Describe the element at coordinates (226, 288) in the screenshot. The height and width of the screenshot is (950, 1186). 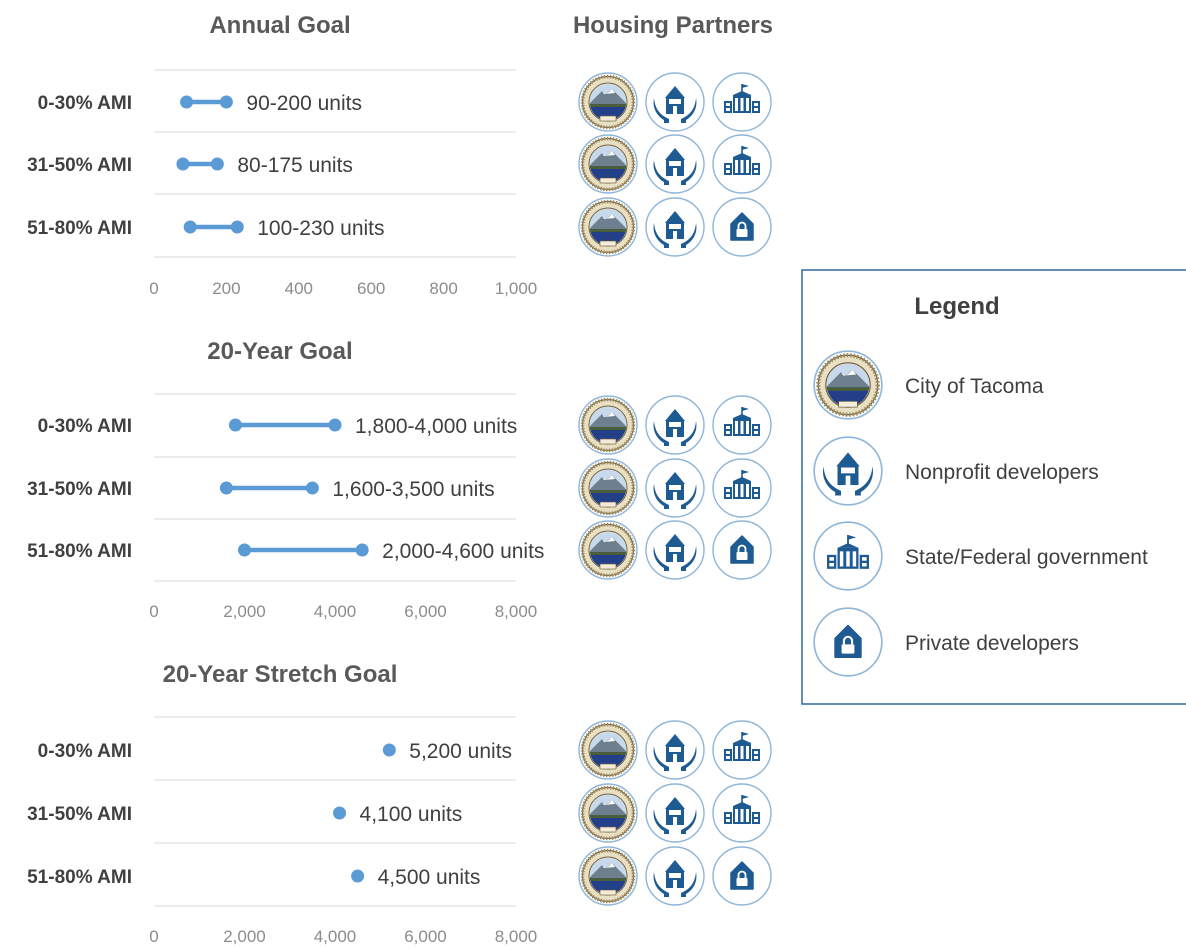
I see `x-tick-label: 200` at that location.